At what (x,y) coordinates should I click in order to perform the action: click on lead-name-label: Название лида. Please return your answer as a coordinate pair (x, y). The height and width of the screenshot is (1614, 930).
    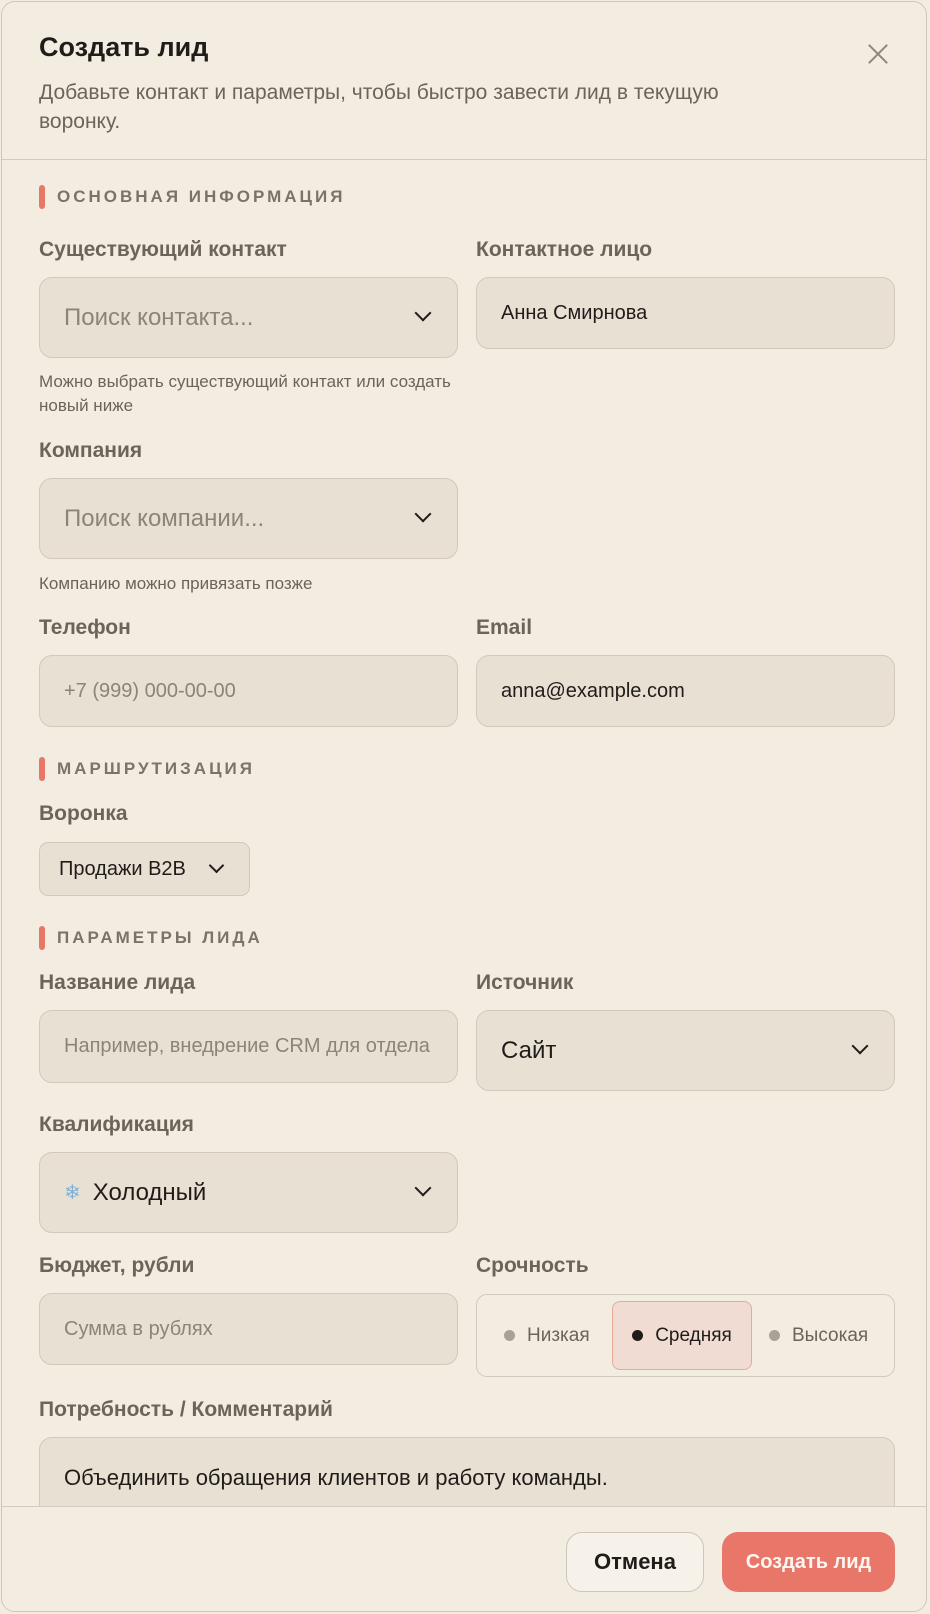
    Looking at the image, I should click on (117, 982).